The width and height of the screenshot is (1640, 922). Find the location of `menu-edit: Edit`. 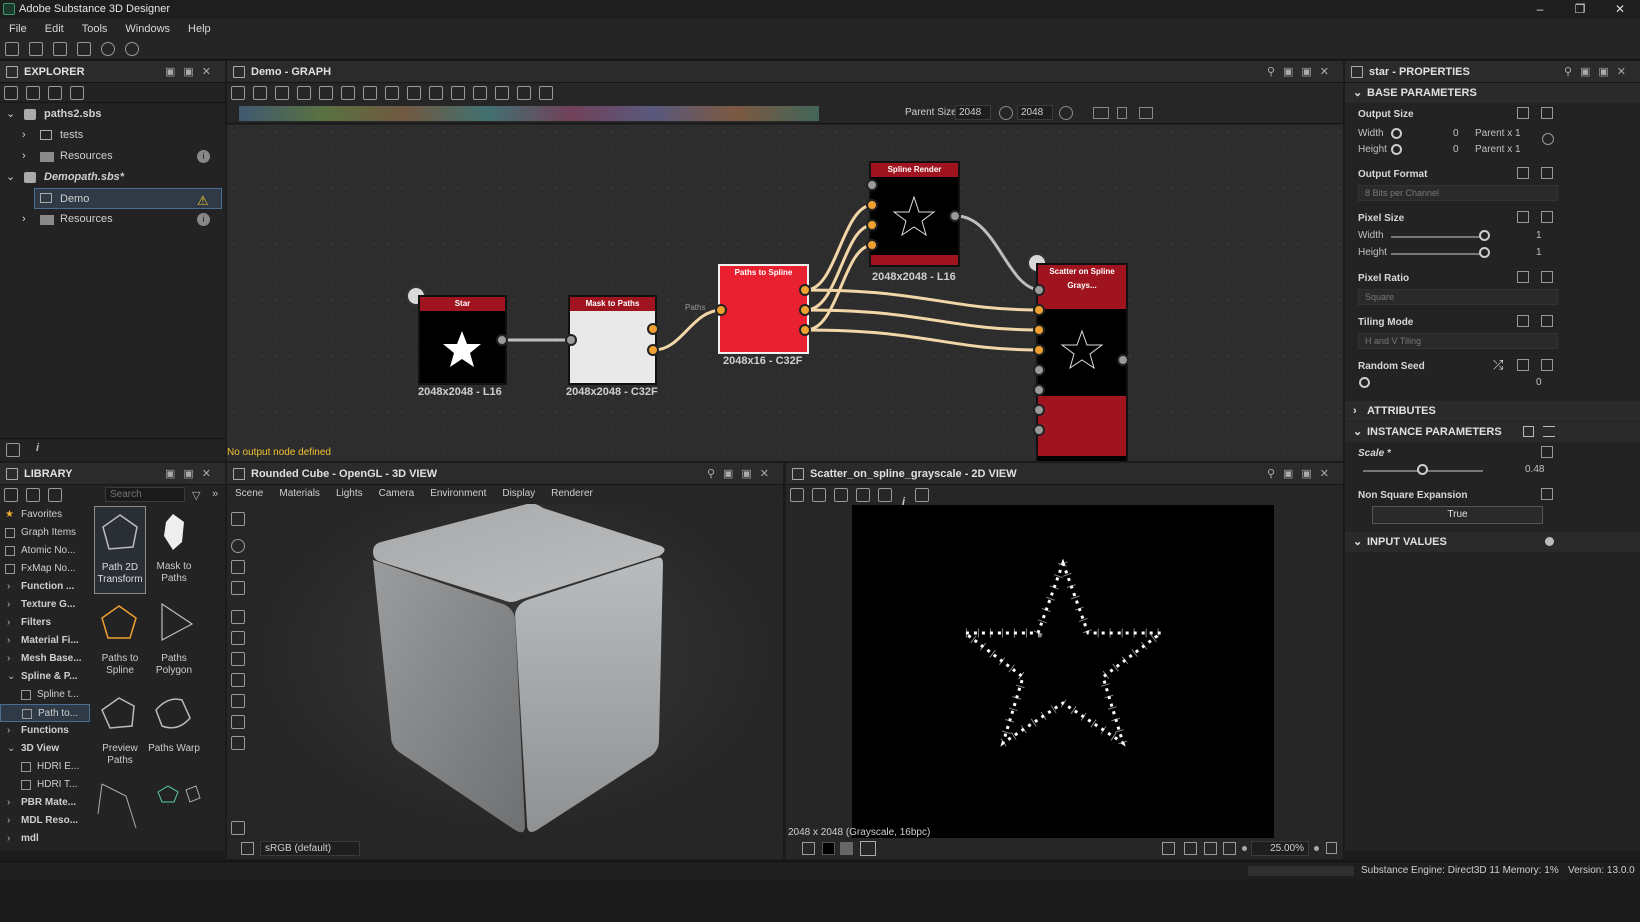

menu-edit: Edit is located at coordinates (54, 29).